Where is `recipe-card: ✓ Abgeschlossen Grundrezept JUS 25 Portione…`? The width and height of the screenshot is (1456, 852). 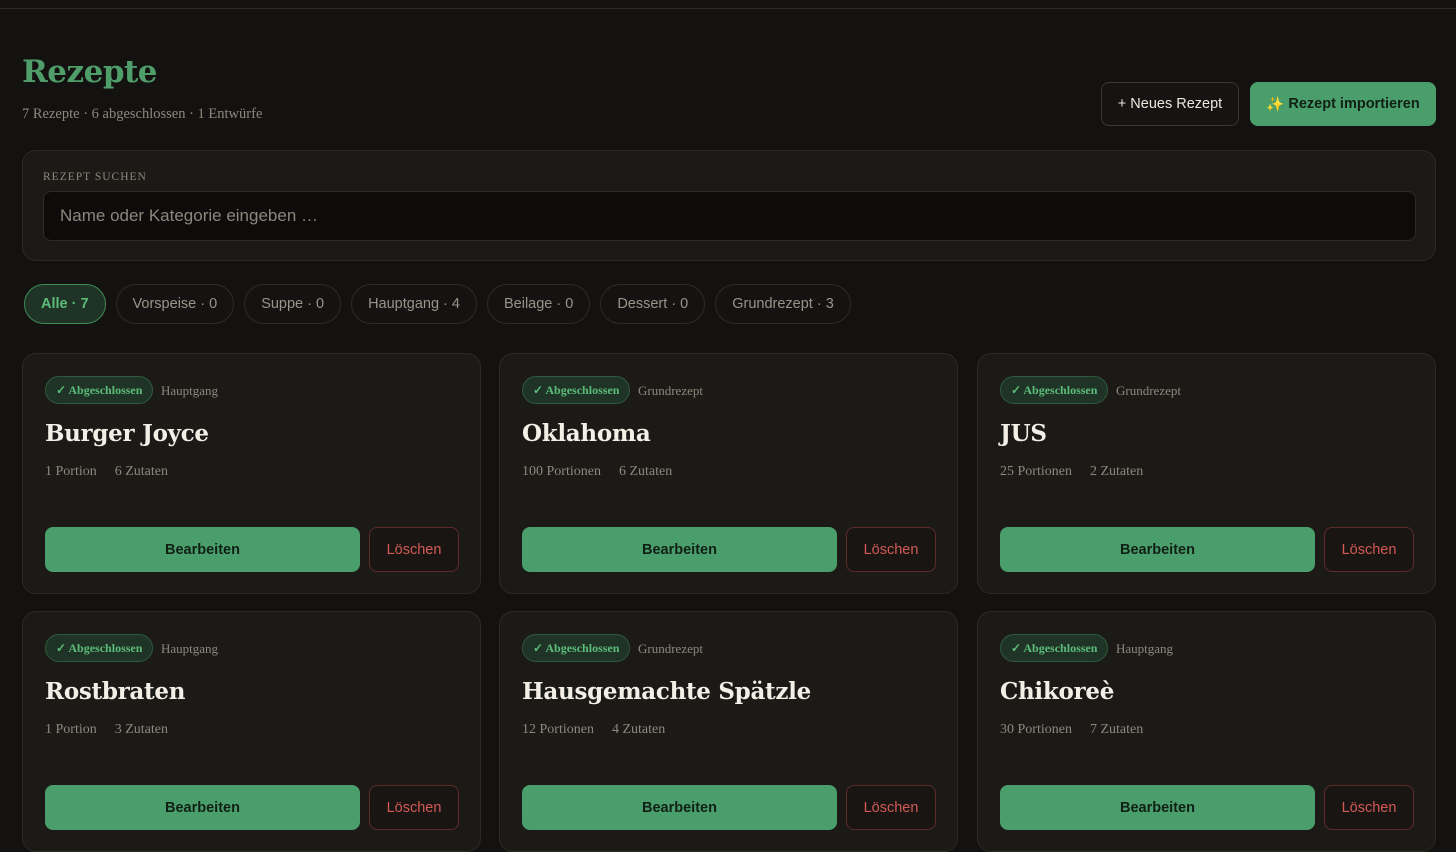 recipe-card: ✓ Abgeschlossen Grundrezept JUS 25 Portione… is located at coordinates (1206, 473).